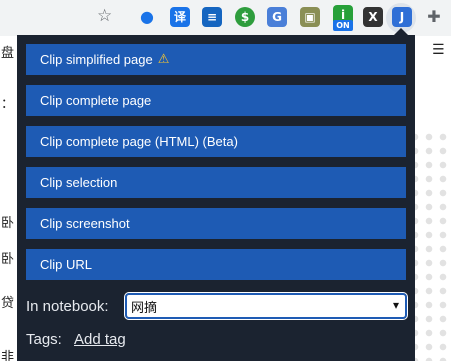 This screenshot has height=361, width=451. What do you see at coordinates (216, 59) in the screenshot?
I see `clip-simplified-page-button: Clip simplified page ⚠` at bounding box center [216, 59].